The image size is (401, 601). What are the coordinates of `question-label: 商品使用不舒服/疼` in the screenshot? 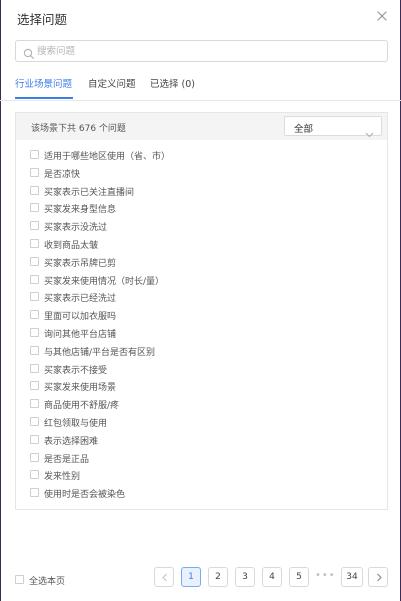 It's located at (82, 406).